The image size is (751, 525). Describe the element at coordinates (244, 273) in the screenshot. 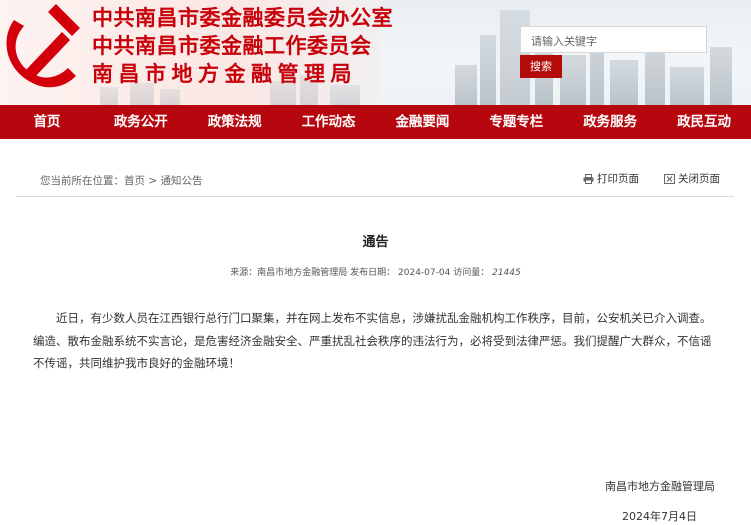

I see `source-label: 来源：` at that location.